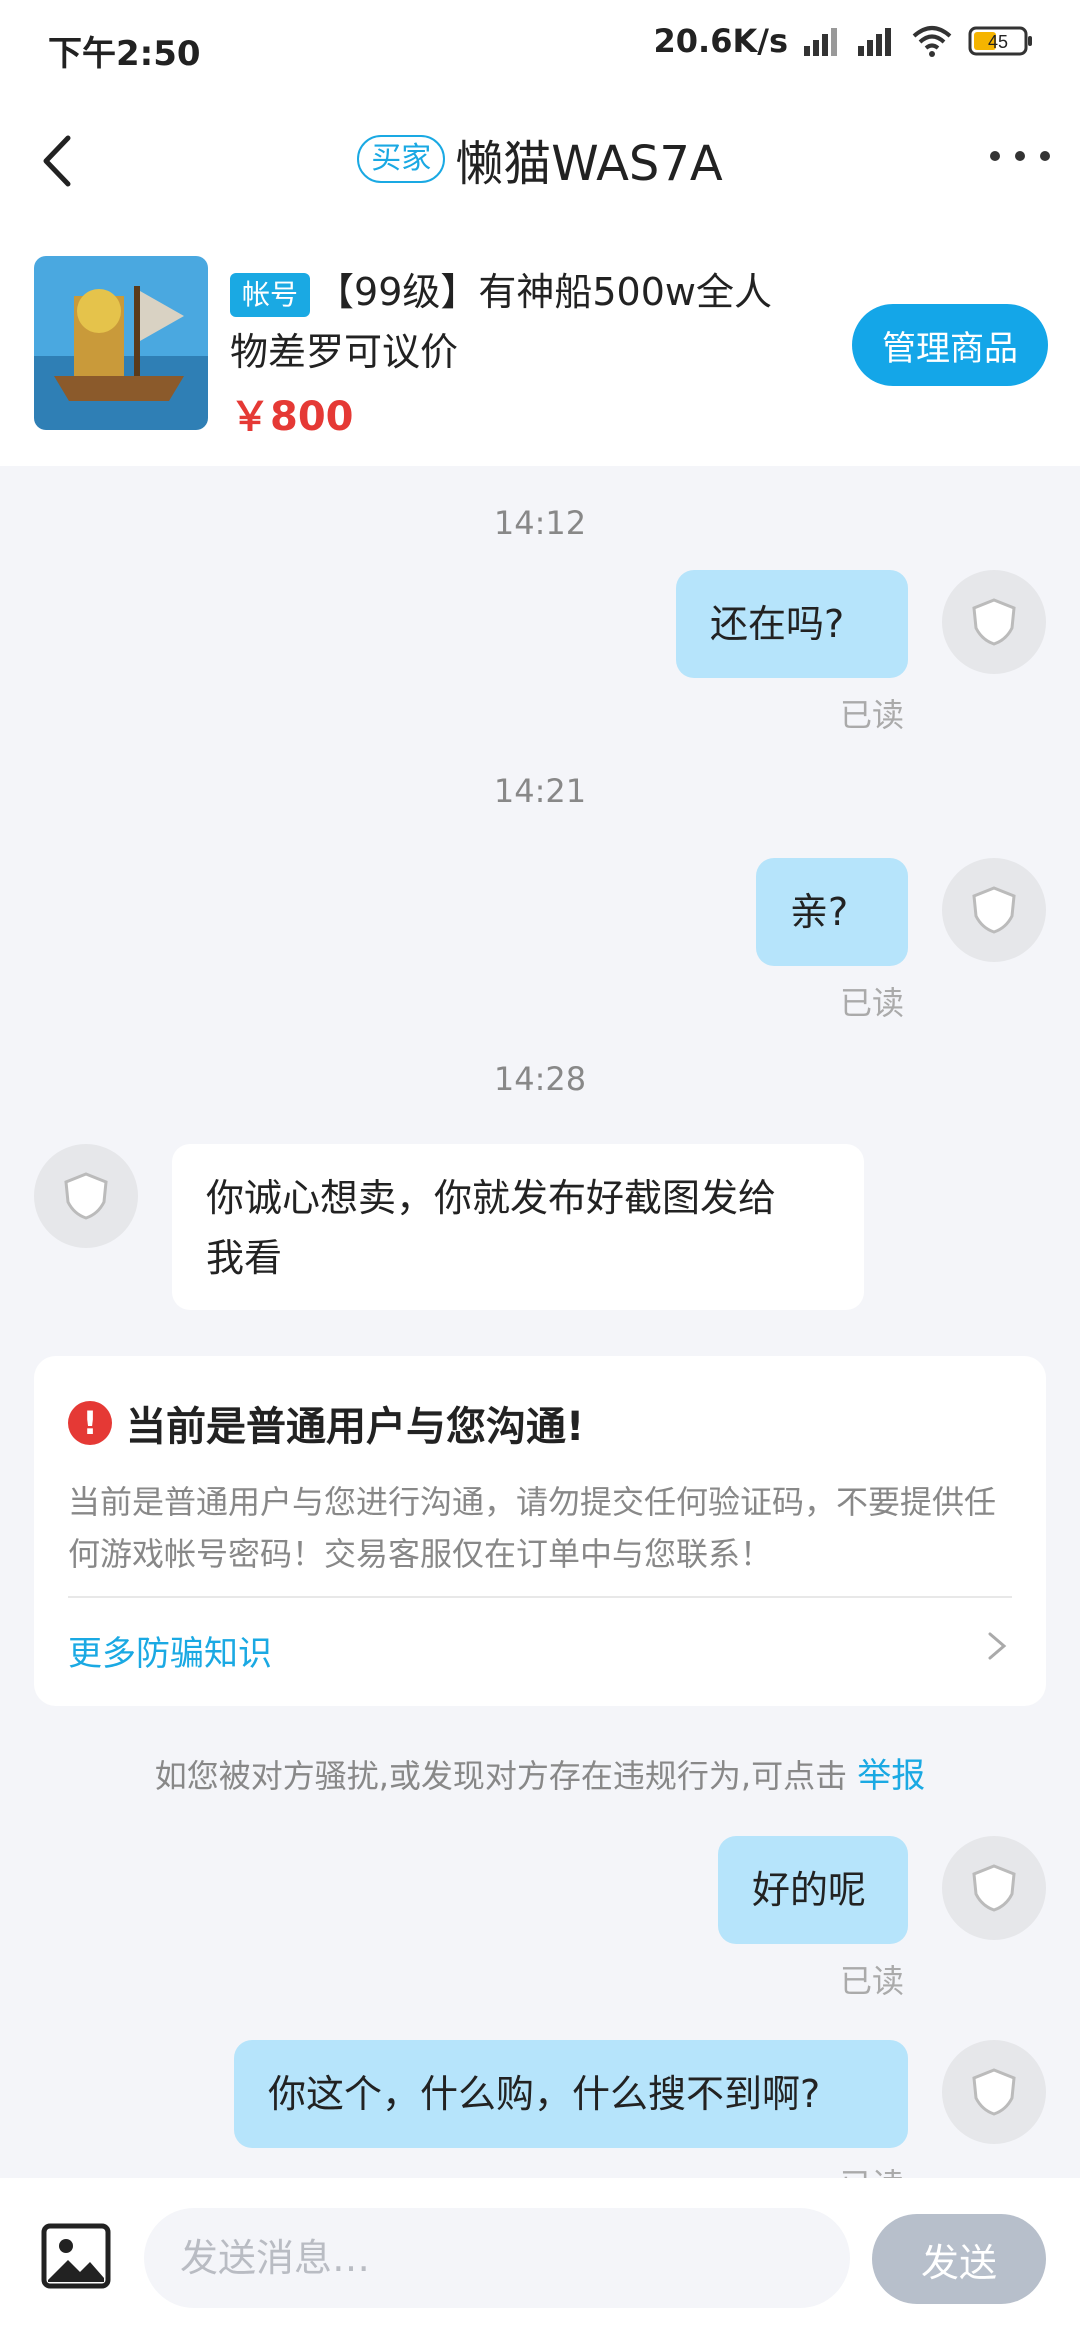 Image resolution: width=1080 pixels, height=2340 pixels. What do you see at coordinates (518, 1227) in the screenshot?
I see `other-message-bubble: 你诚心想卖，你就发布好截图发给 我看` at bounding box center [518, 1227].